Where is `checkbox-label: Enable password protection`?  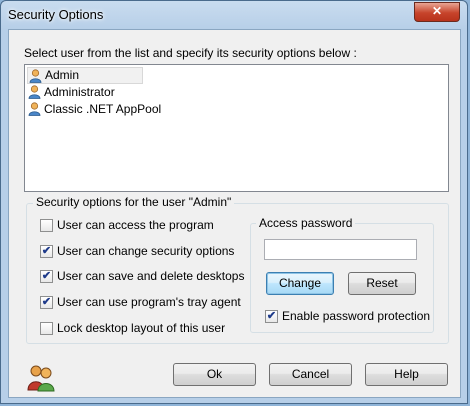 checkbox-label: Enable password protection is located at coordinates (356, 316).